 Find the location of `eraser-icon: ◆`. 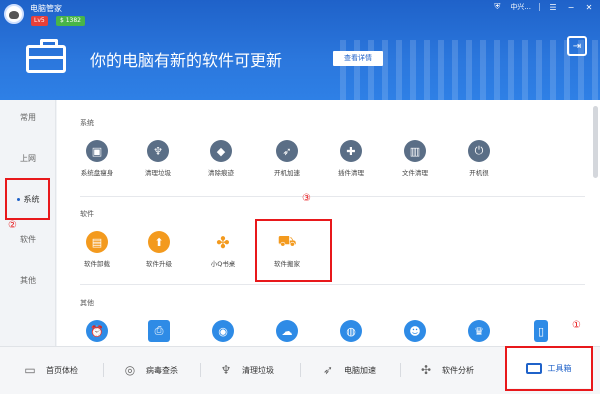

eraser-icon: ◆ is located at coordinates (221, 151).